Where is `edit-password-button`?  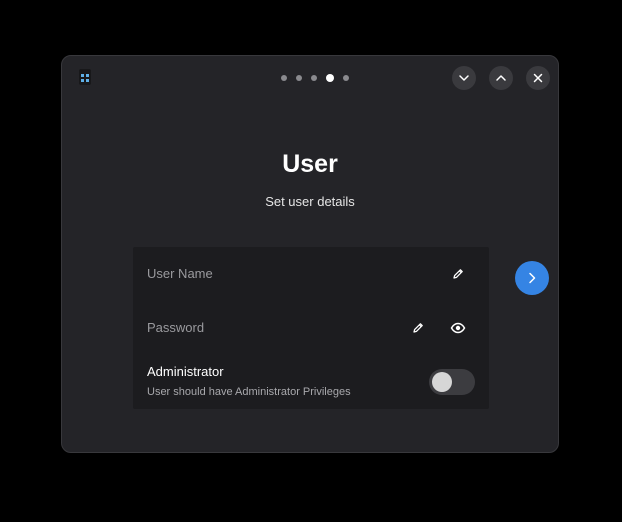 edit-password-button is located at coordinates (418, 328).